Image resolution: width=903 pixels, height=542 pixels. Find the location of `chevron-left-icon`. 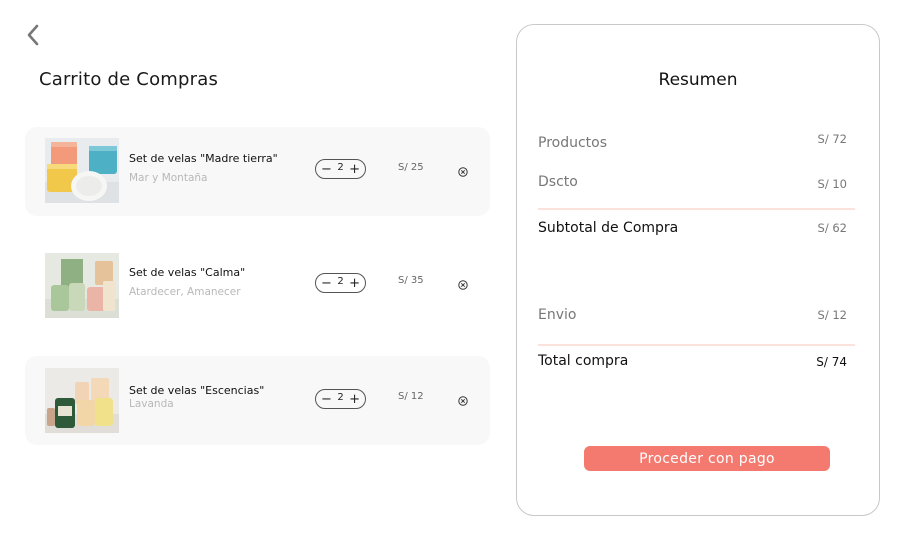

chevron-left-icon is located at coordinates (33, 35).